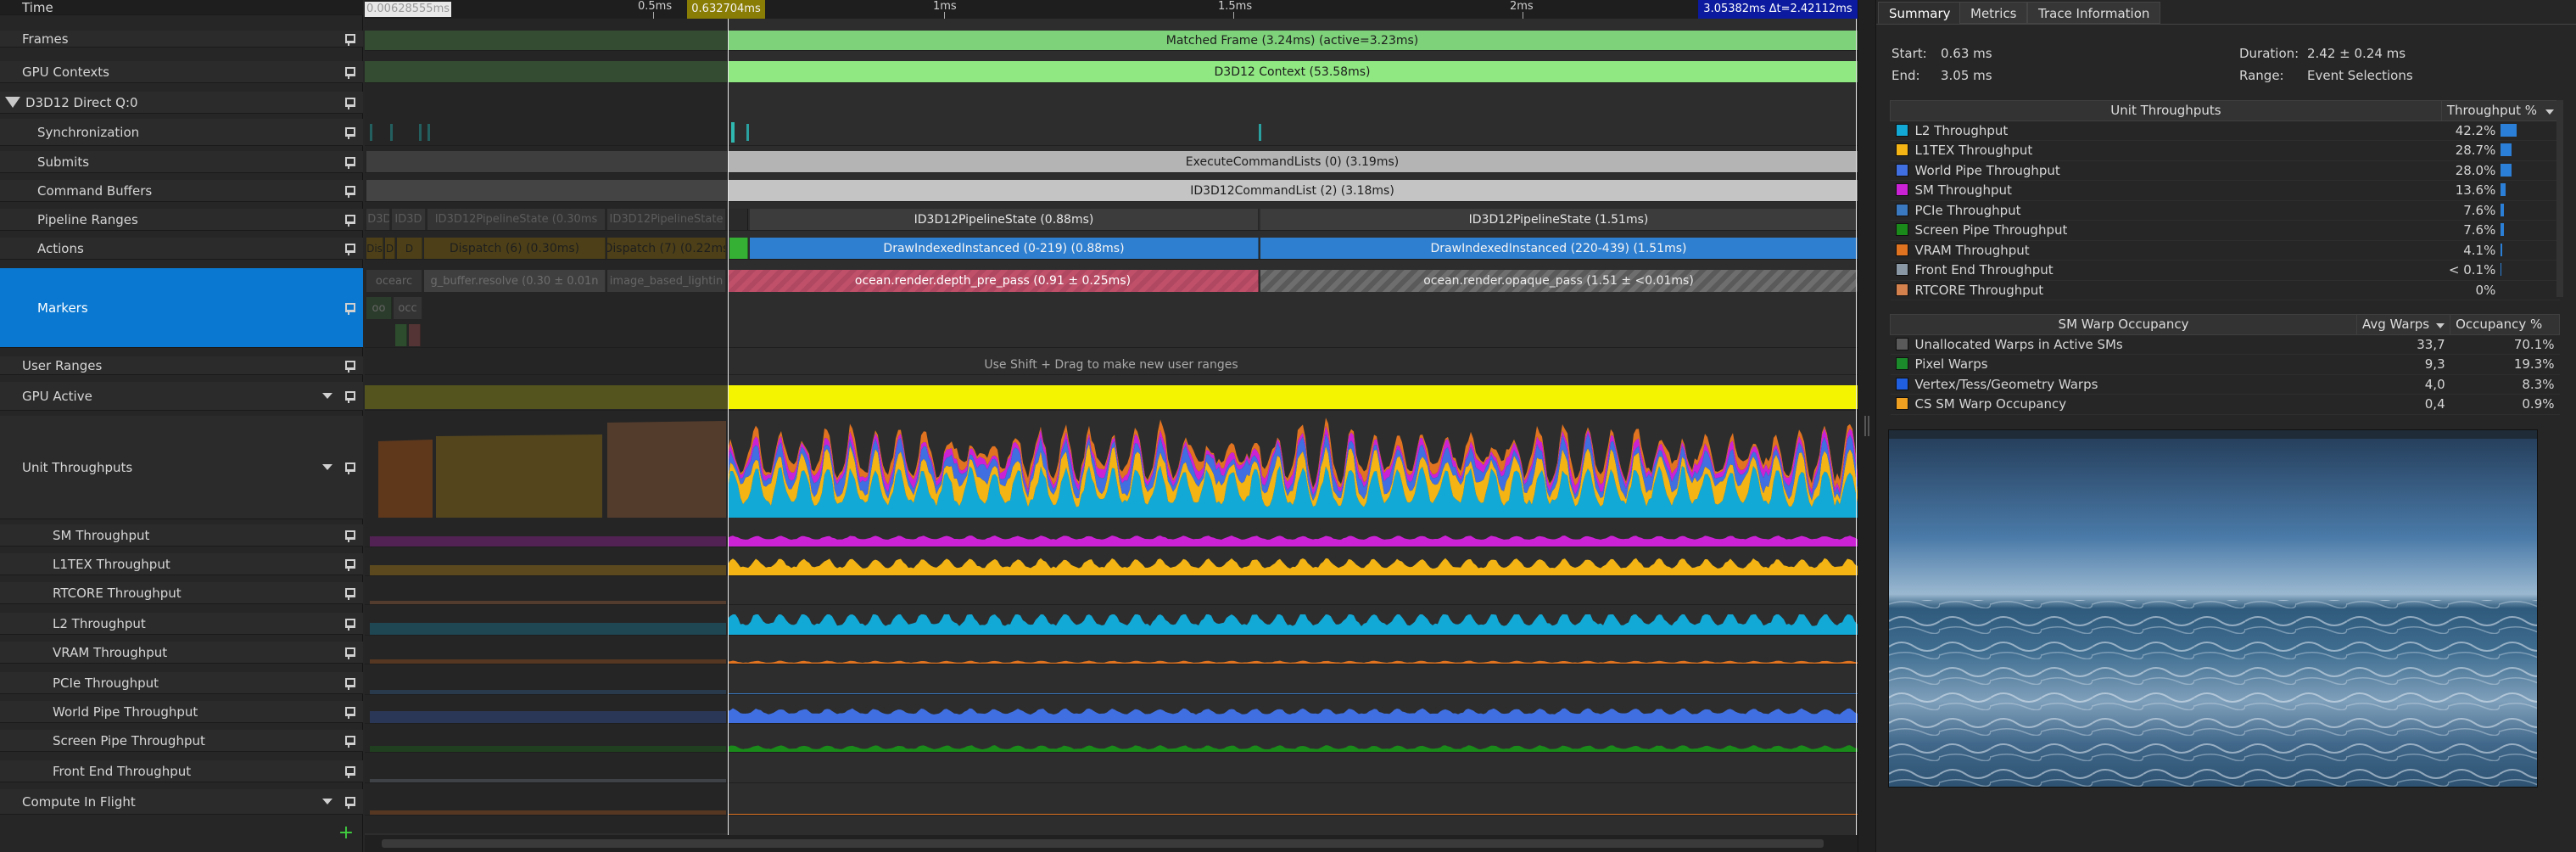 This screenshot has width=2576, height=852. I want to click on pipeline-bar: ID3D12PipelineState, so click(666, 219).